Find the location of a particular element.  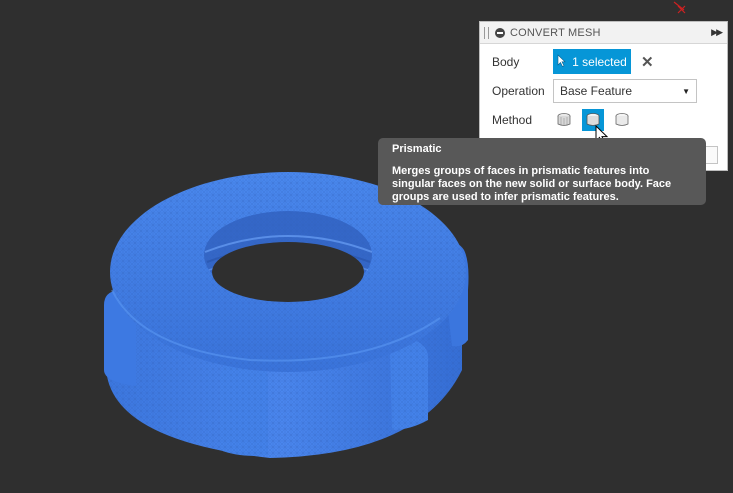

method-row: Method is located at coordinates (566, 120).